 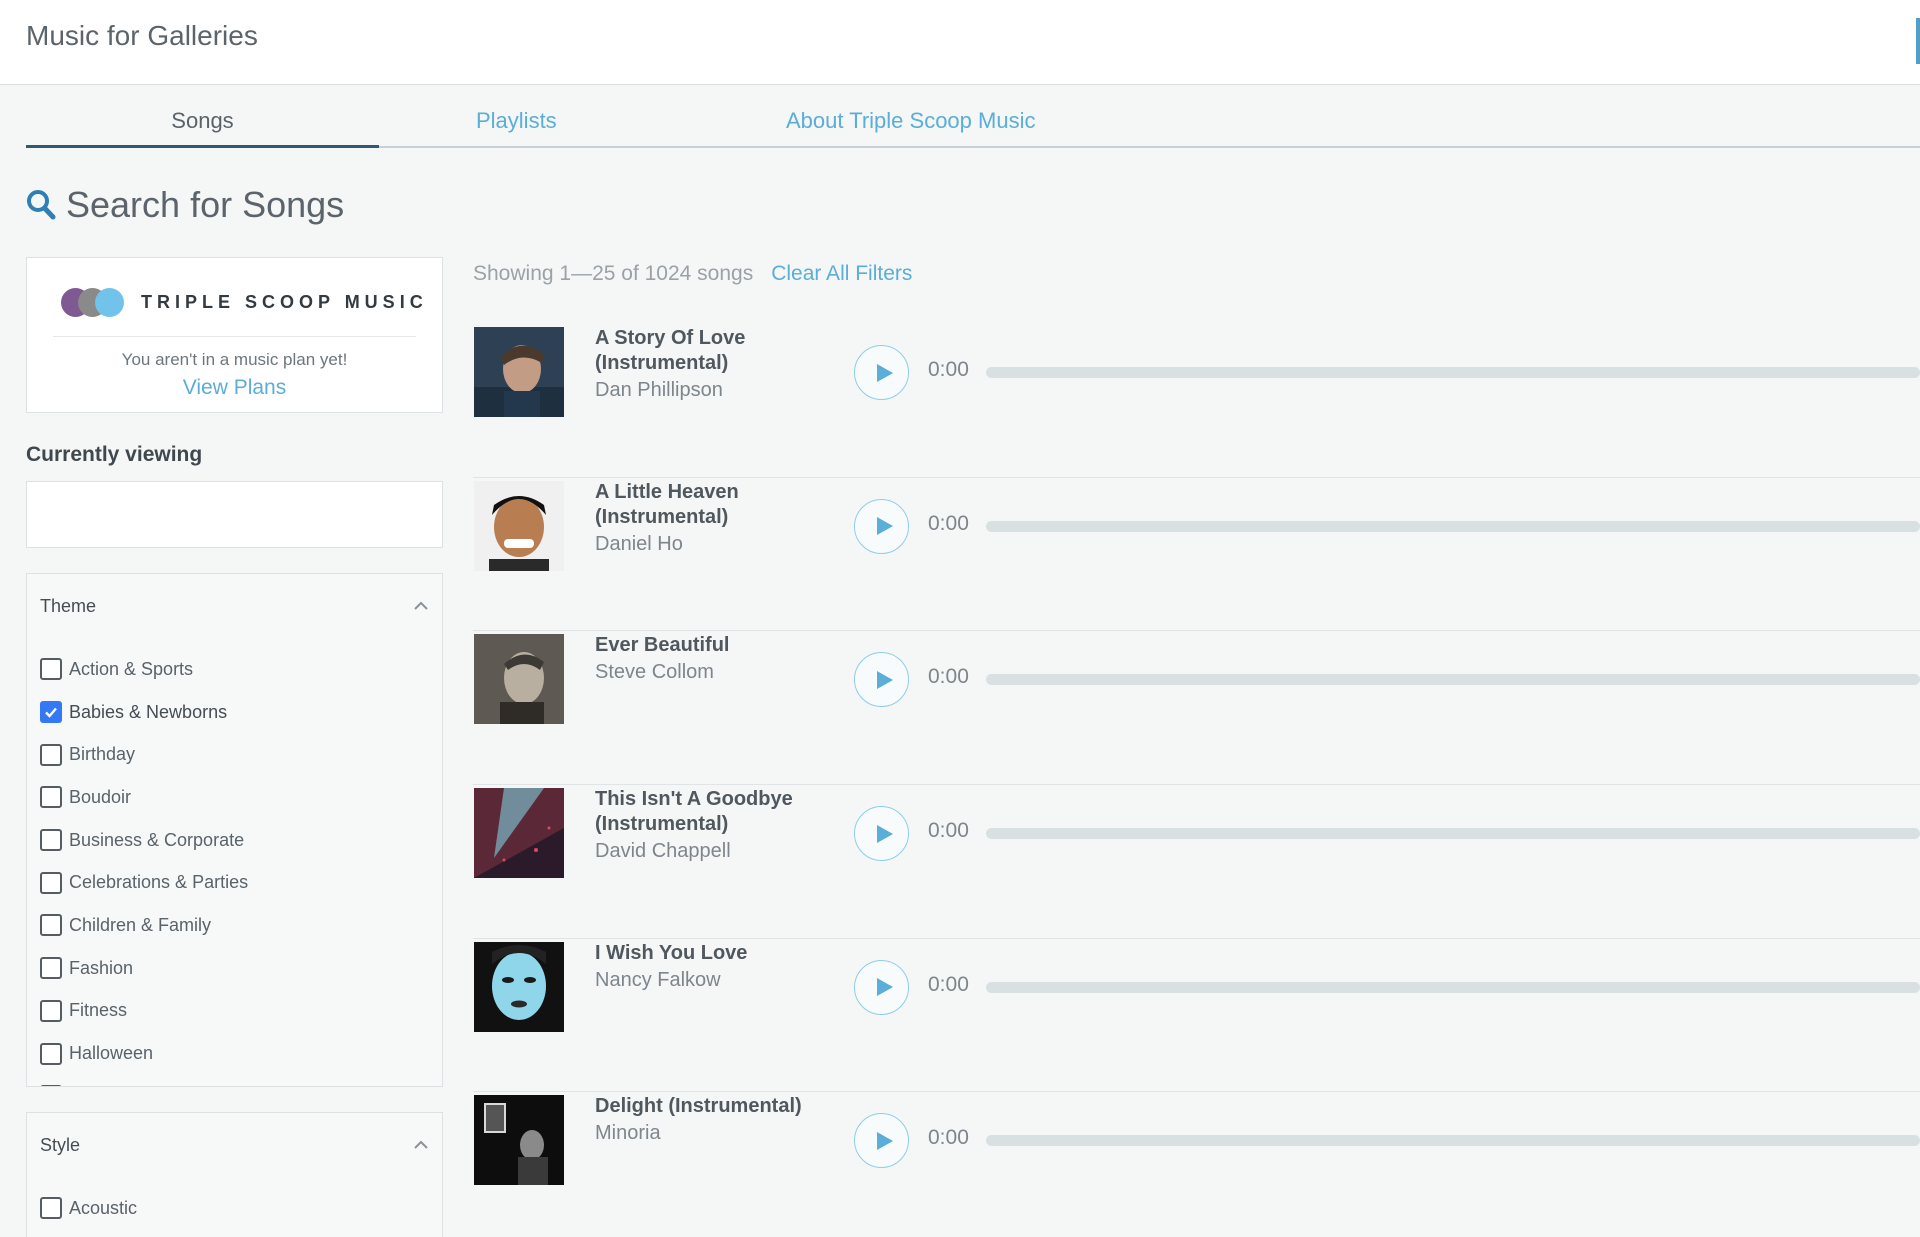 What do you see at coordinates (202, 121) in the screenshot?
I see `tab-songs: Songs` at bounding box center [202, 121].